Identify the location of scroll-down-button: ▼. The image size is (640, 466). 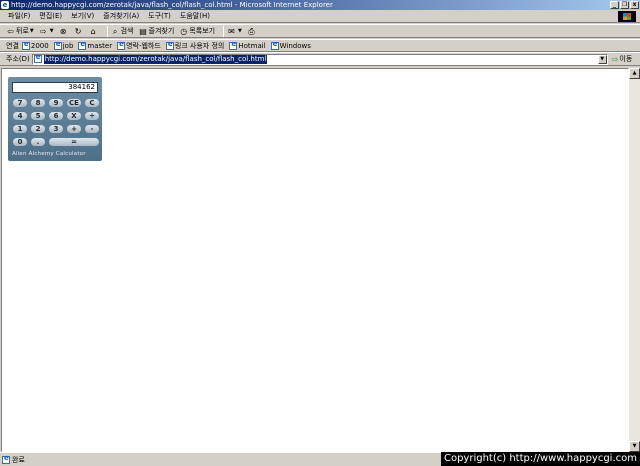
(634, 446).